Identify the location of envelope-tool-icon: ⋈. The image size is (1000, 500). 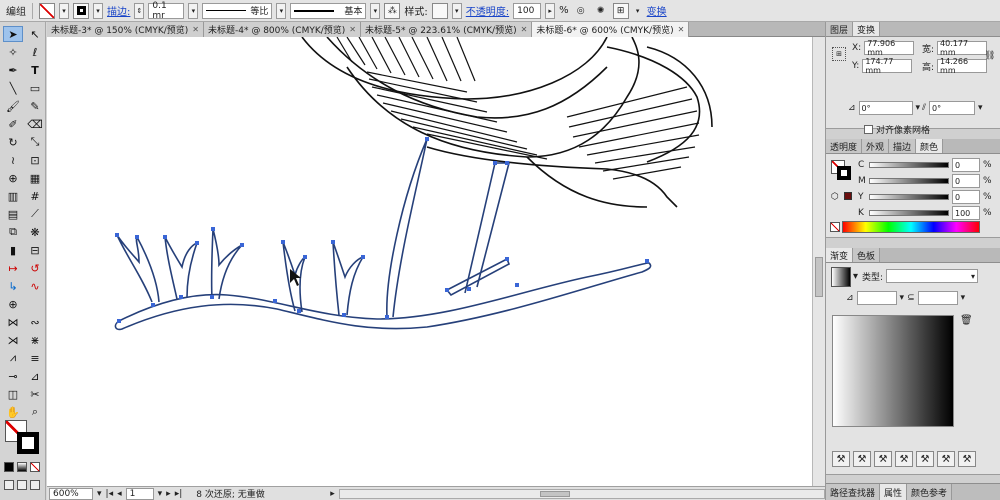
(13, 322).